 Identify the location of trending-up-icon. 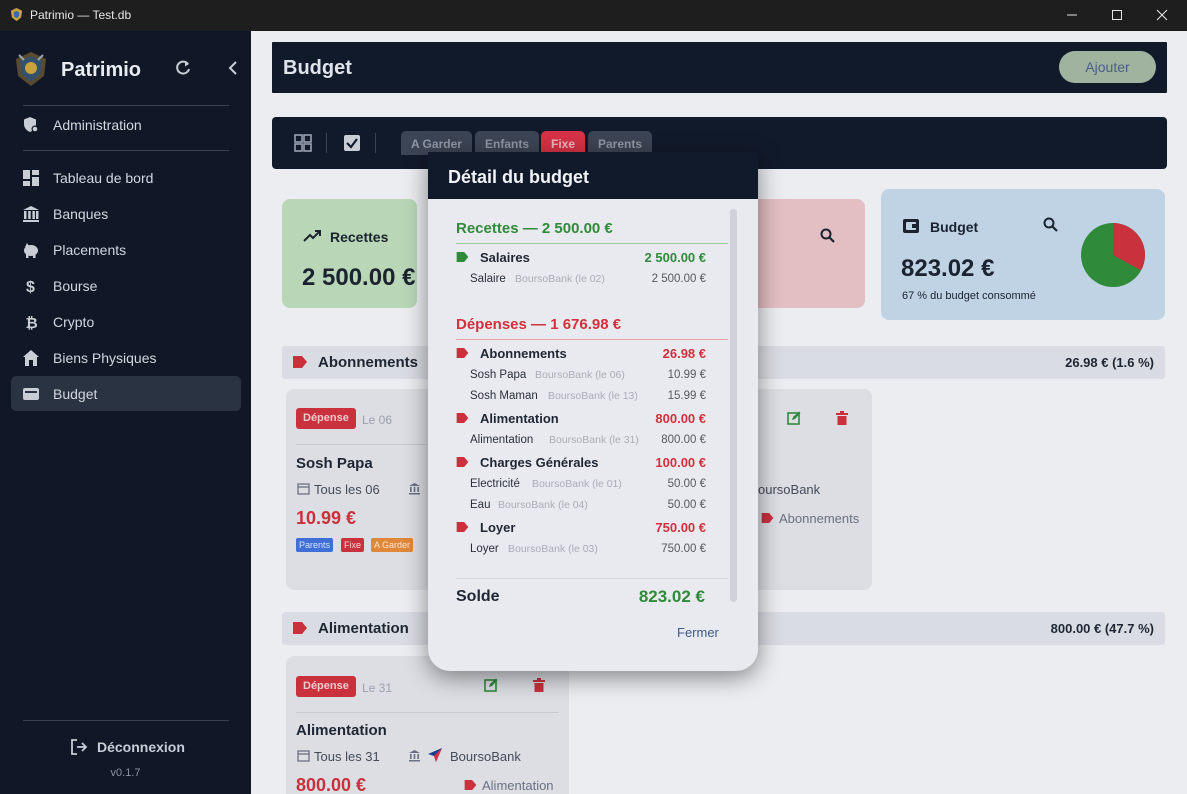
(312, 236).